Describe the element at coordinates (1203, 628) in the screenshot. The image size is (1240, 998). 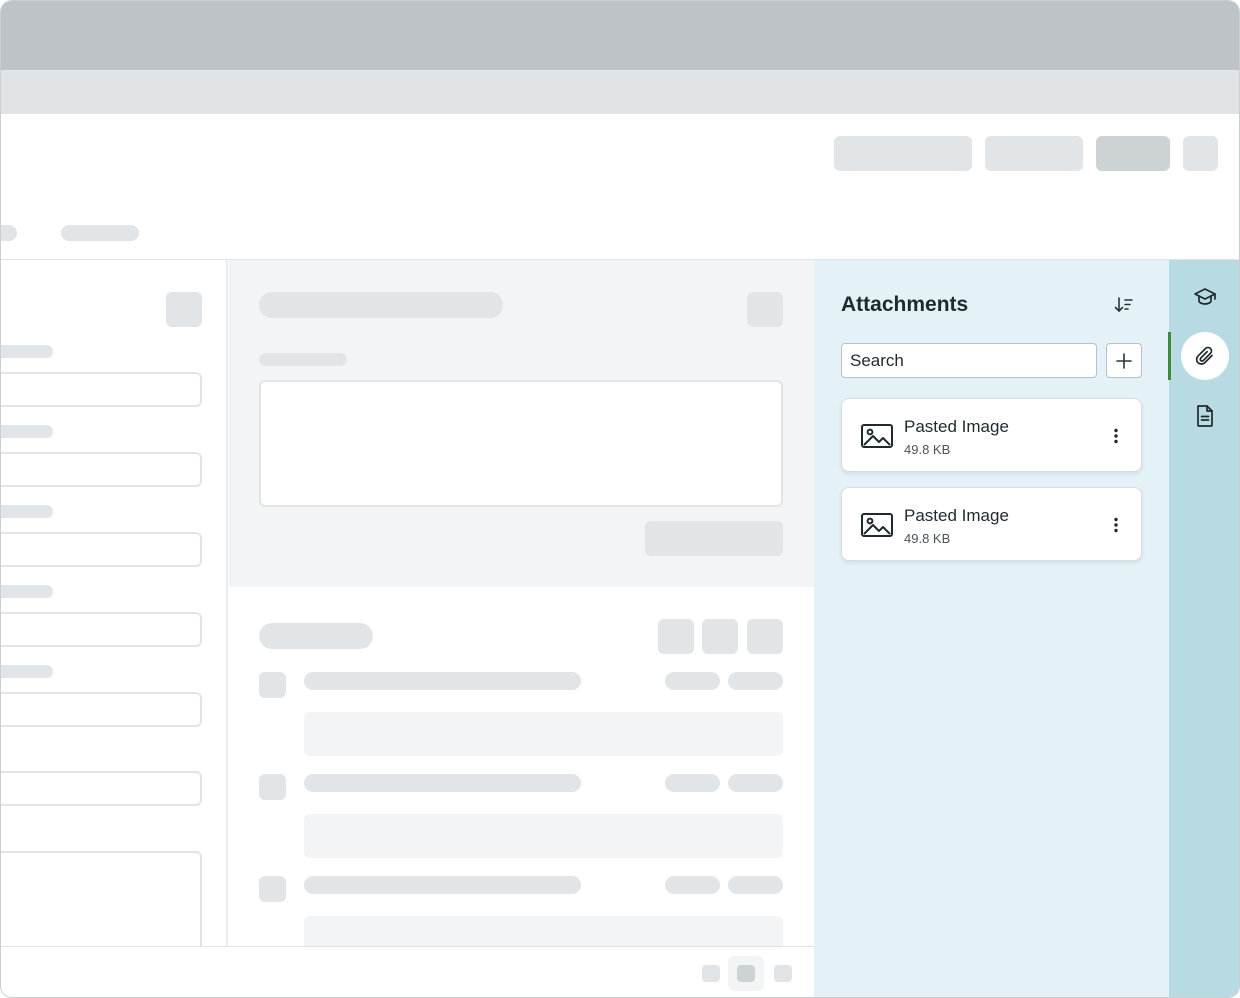
I see `side-rail` at that location.